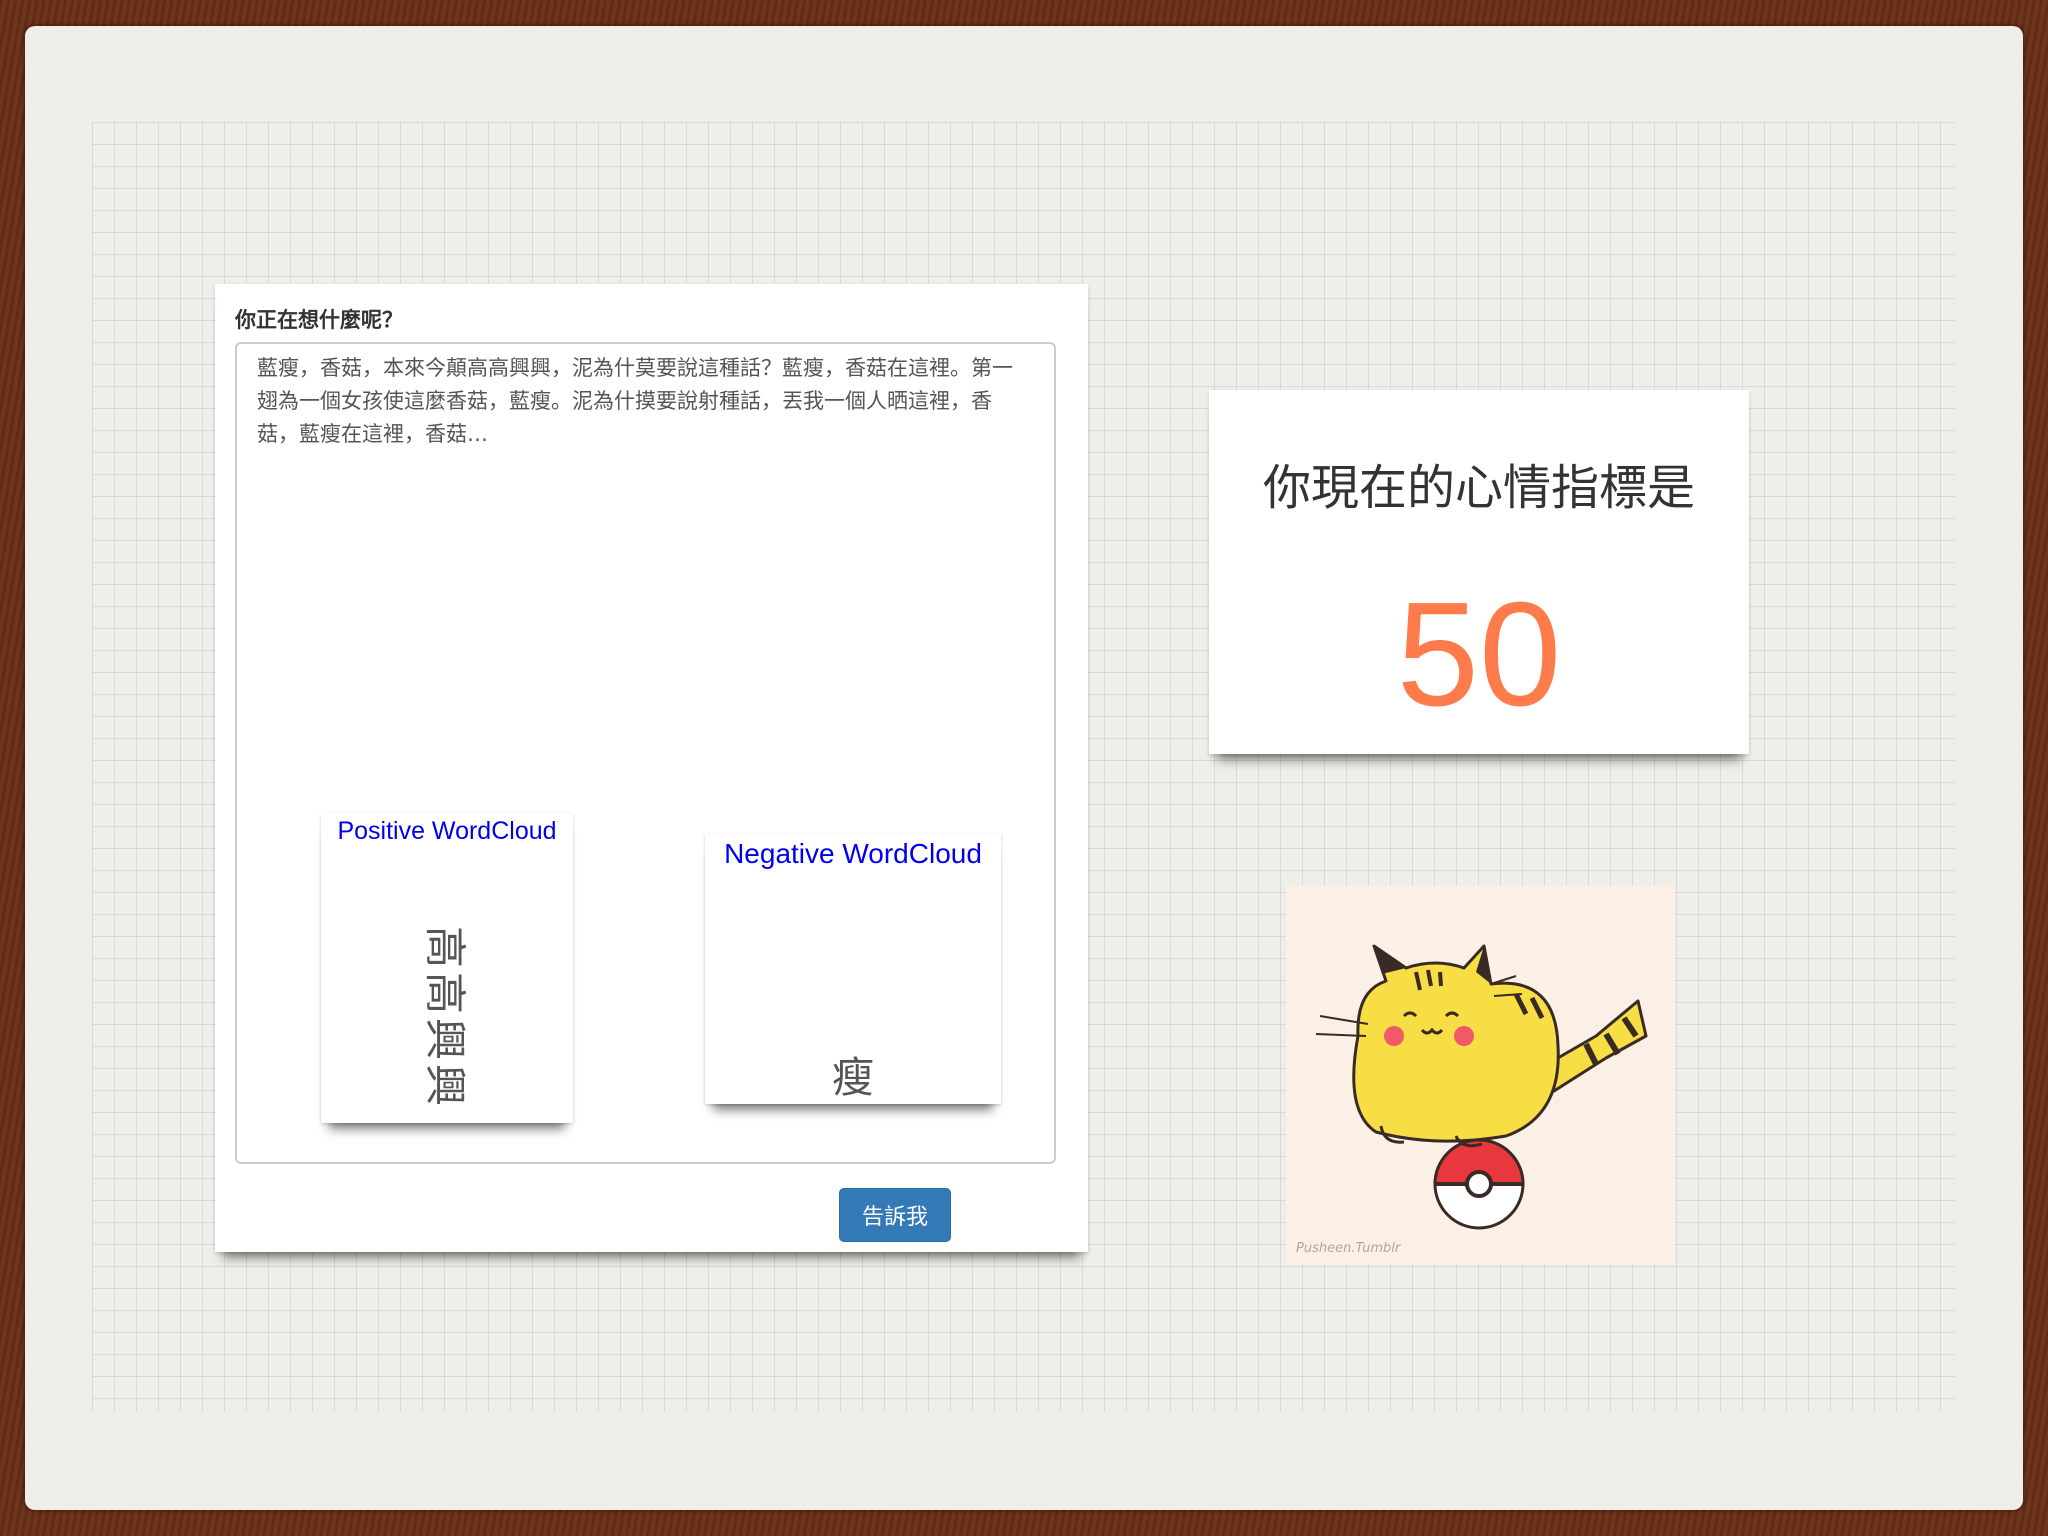  I want to click on post-label: 你正在想什麼呢？, so click(319, 320).